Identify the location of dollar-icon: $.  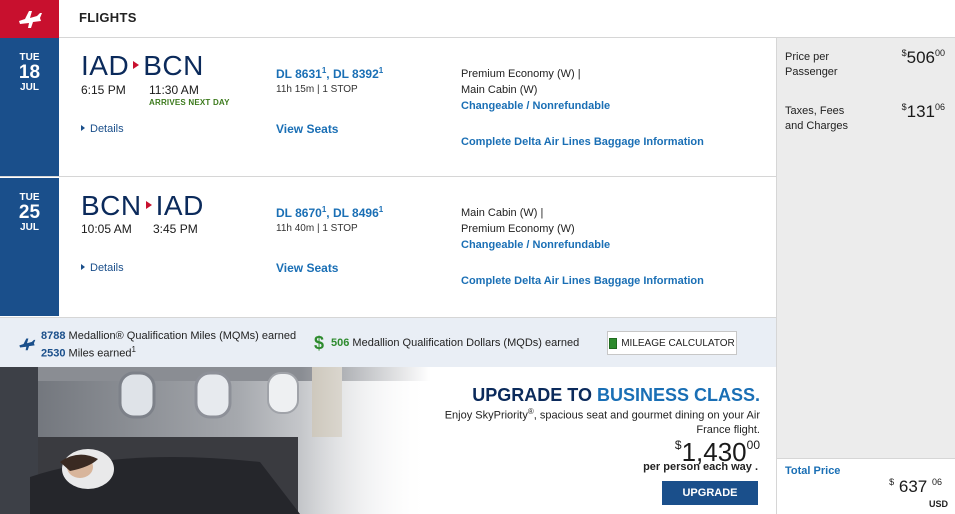
(319, 343).